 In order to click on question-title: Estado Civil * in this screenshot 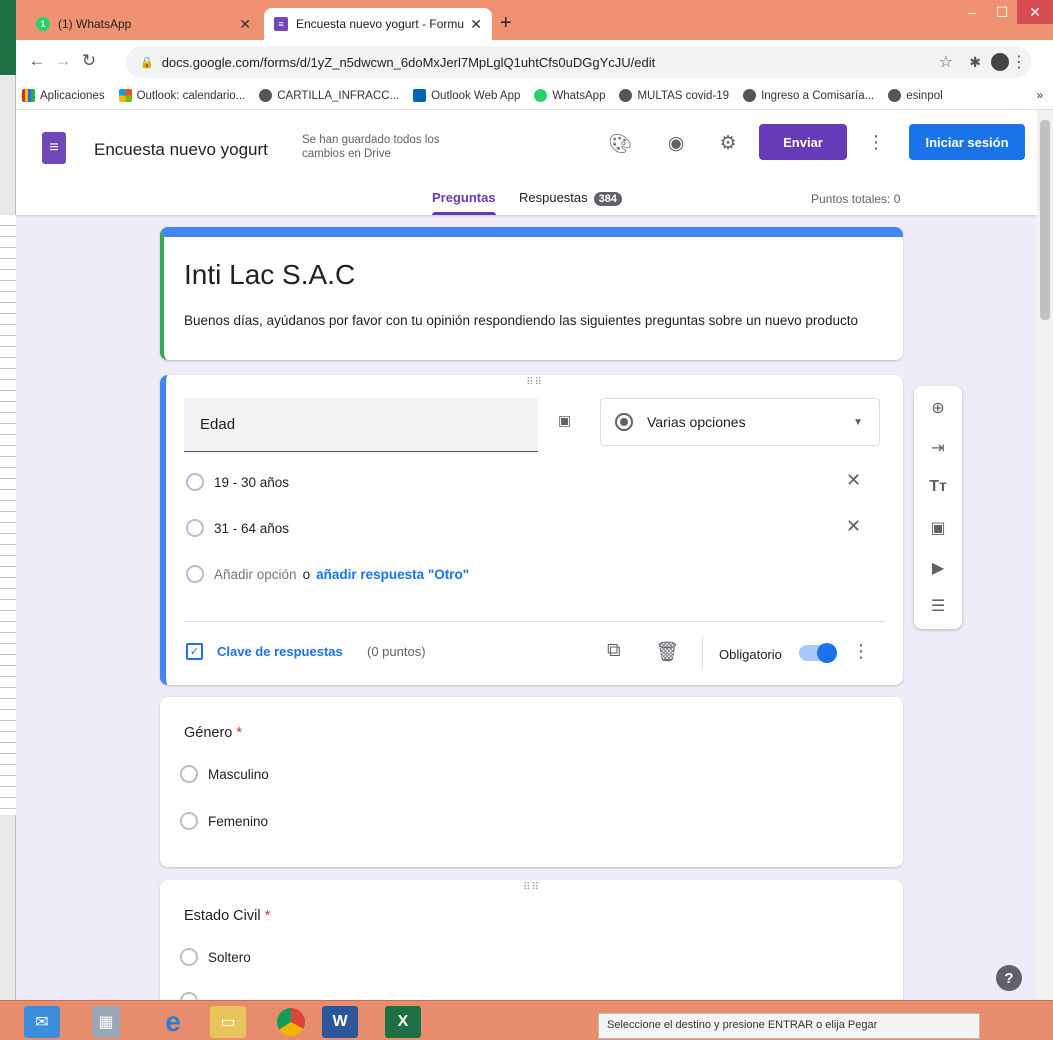, I will do `click(227, 916)`.